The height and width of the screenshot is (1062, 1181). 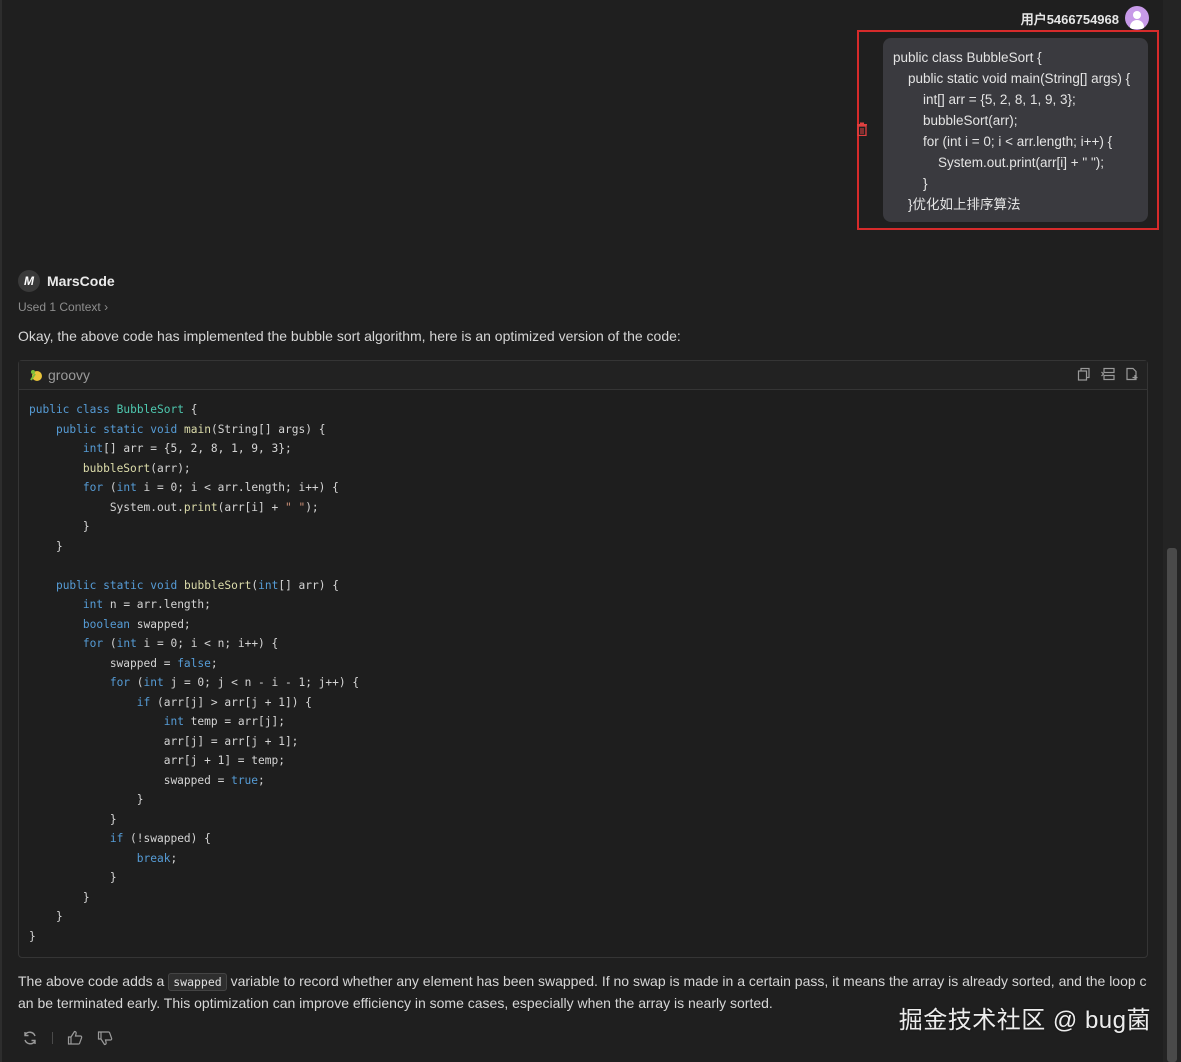 I want to click on user-header: 用户5466754968, so click(x=1085, y=18).